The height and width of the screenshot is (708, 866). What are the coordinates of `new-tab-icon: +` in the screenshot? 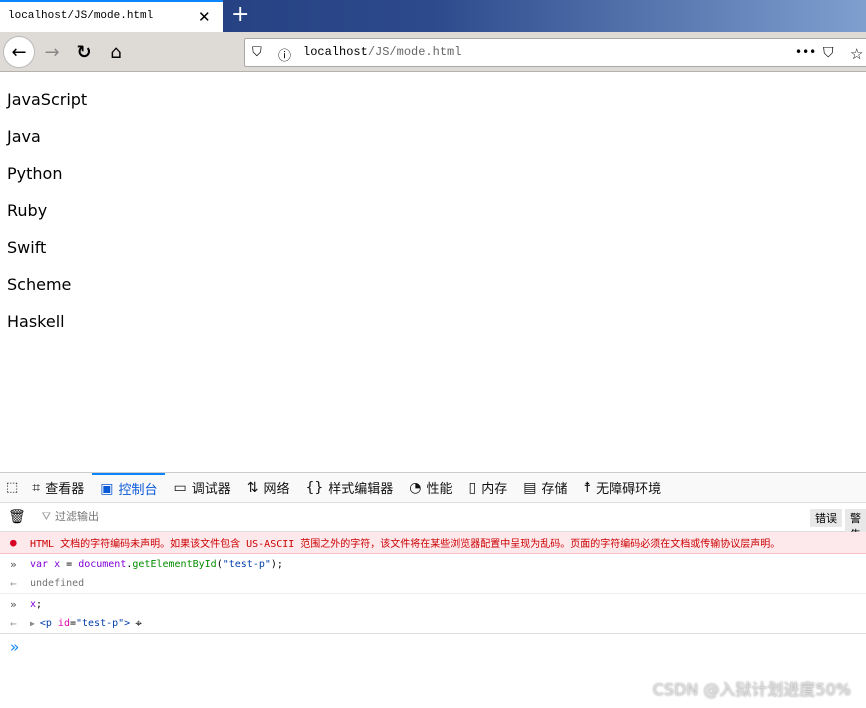 It's located at (240, 14).